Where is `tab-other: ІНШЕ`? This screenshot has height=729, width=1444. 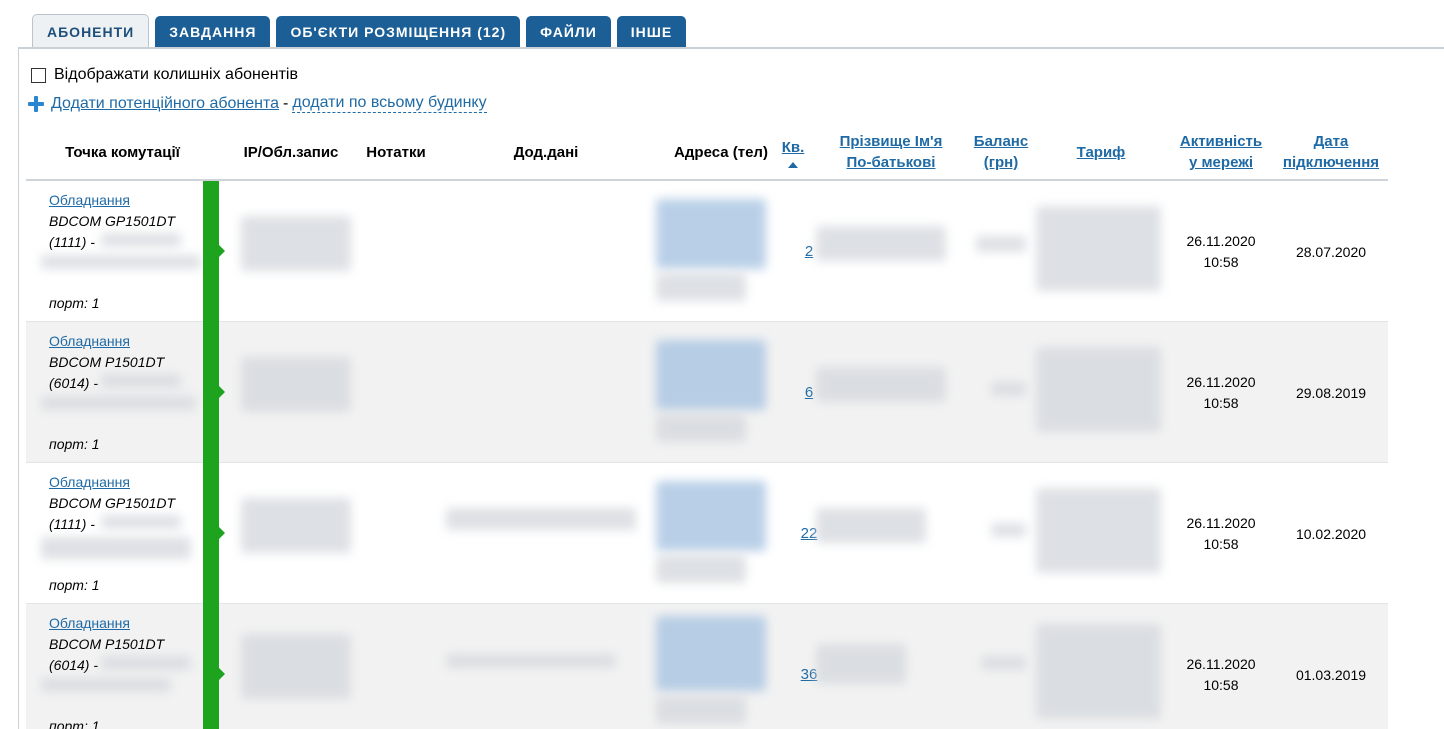 tab-other: ІНШЕ is located at coordinates (651, 32).